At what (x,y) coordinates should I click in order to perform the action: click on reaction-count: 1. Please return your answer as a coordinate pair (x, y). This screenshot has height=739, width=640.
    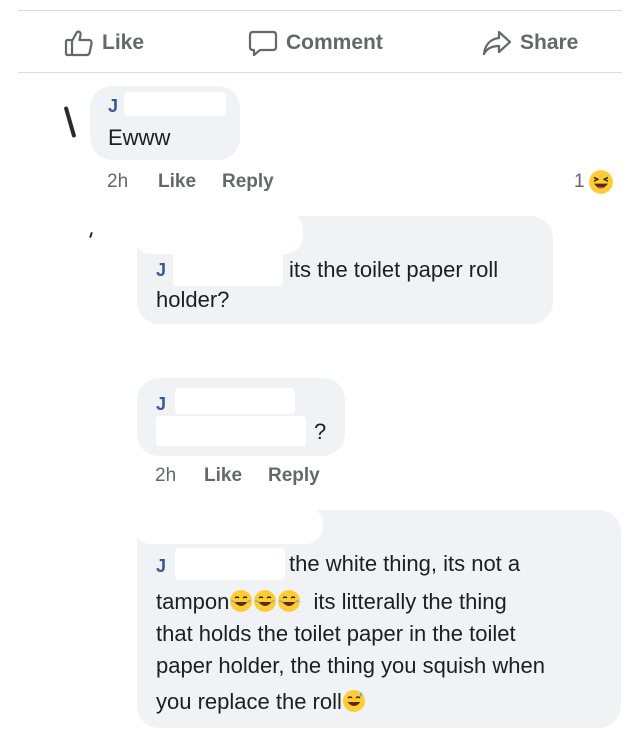
    Looking at the image, I should click on (579, 181).